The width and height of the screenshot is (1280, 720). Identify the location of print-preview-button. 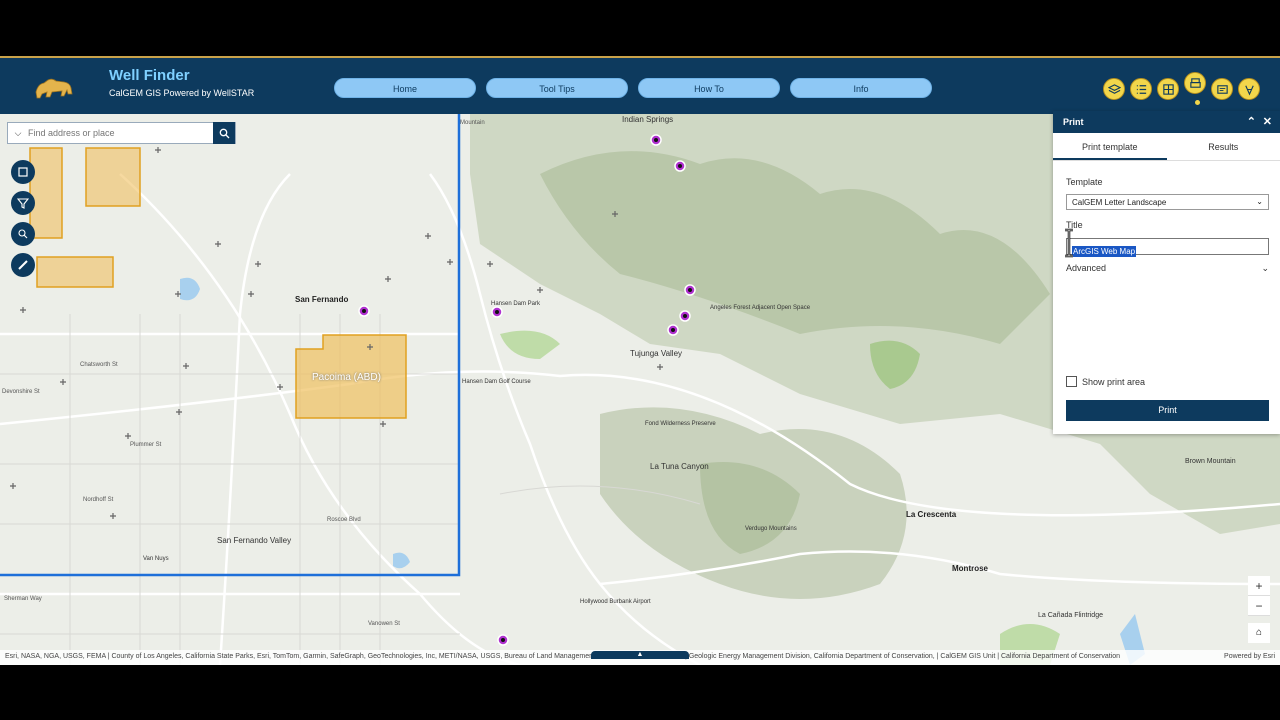
(1222, 89).